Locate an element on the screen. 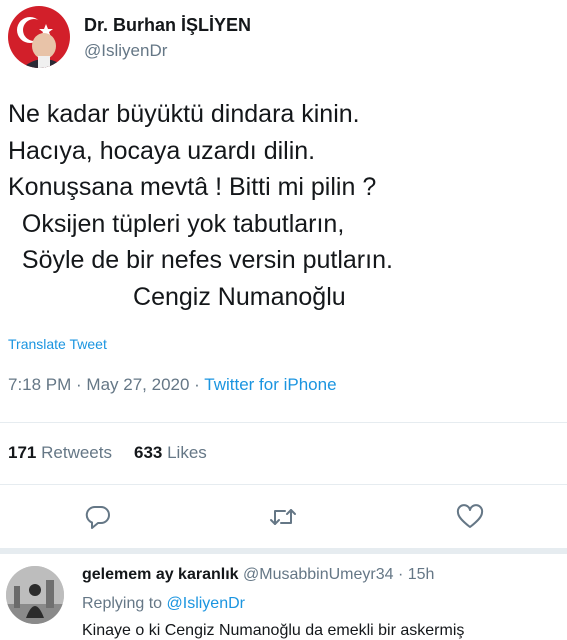 The image size is (567, 640). author-avatar is located at coordinates (39, 37).